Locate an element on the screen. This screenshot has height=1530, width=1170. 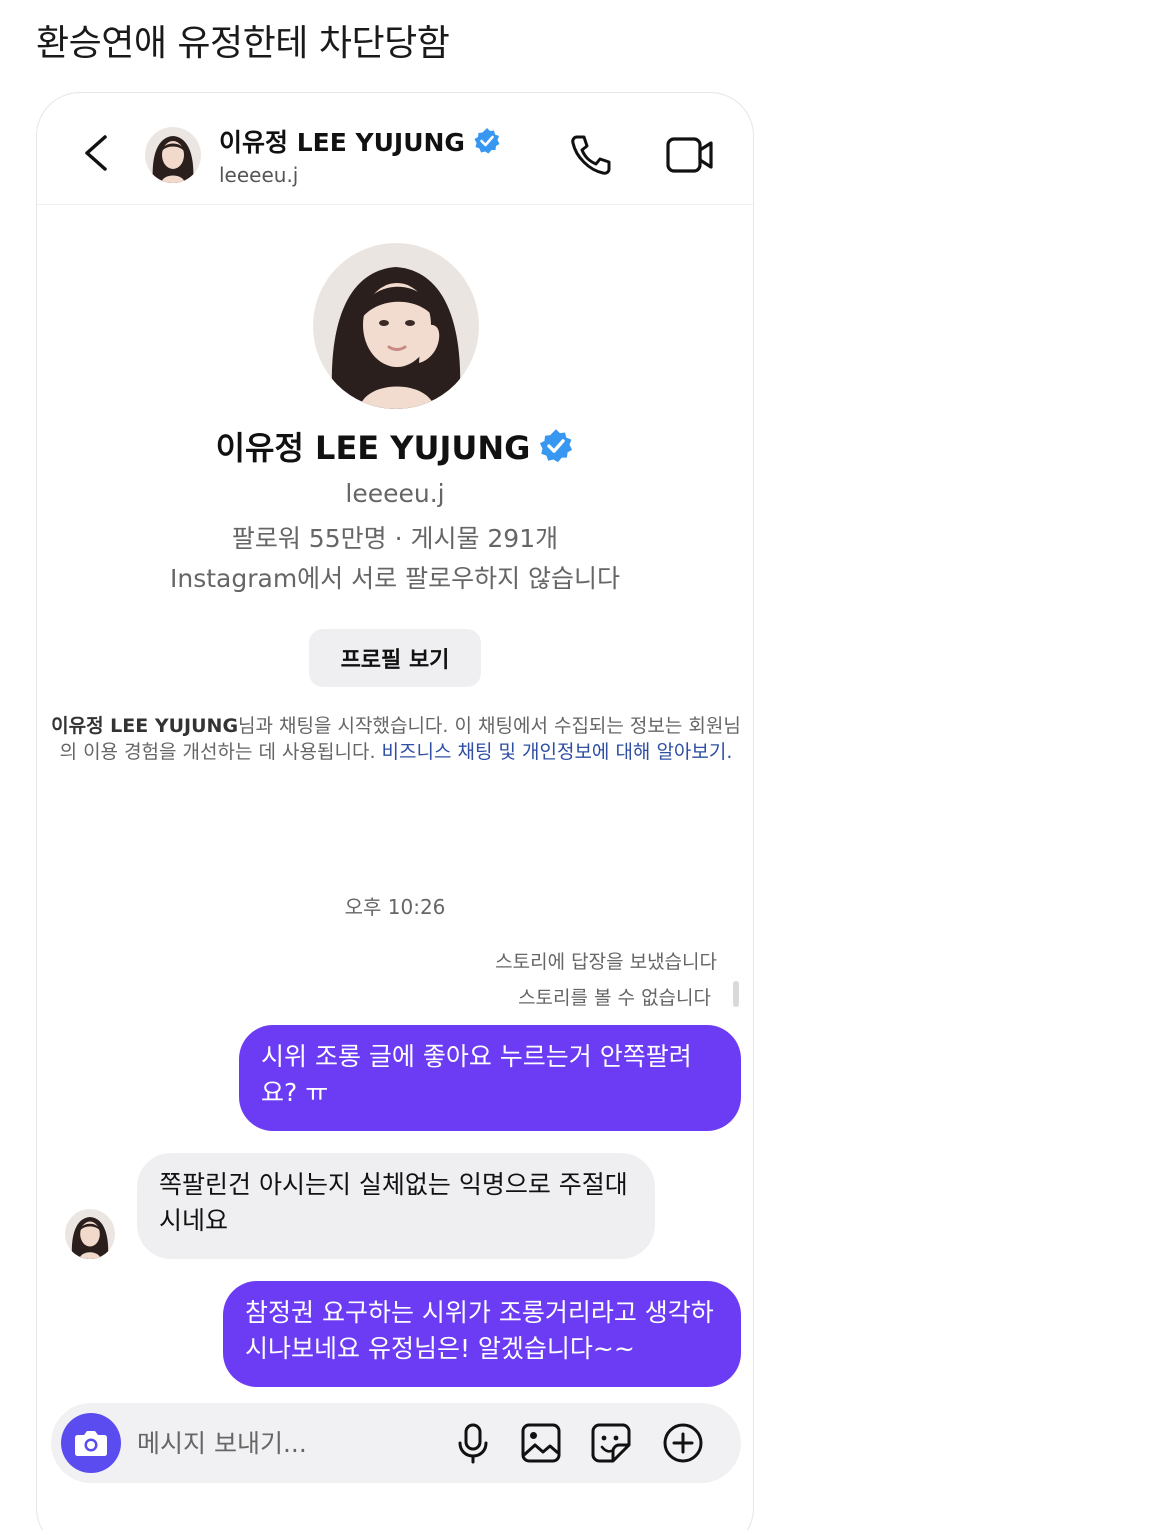
profile-name: 이유정 LEE YUJUNG is located at coordinates (373, 448).